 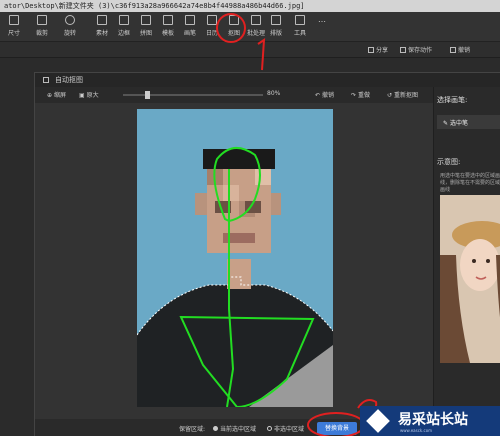 I want to click on zoom-slider, so click(x=193, y=95).